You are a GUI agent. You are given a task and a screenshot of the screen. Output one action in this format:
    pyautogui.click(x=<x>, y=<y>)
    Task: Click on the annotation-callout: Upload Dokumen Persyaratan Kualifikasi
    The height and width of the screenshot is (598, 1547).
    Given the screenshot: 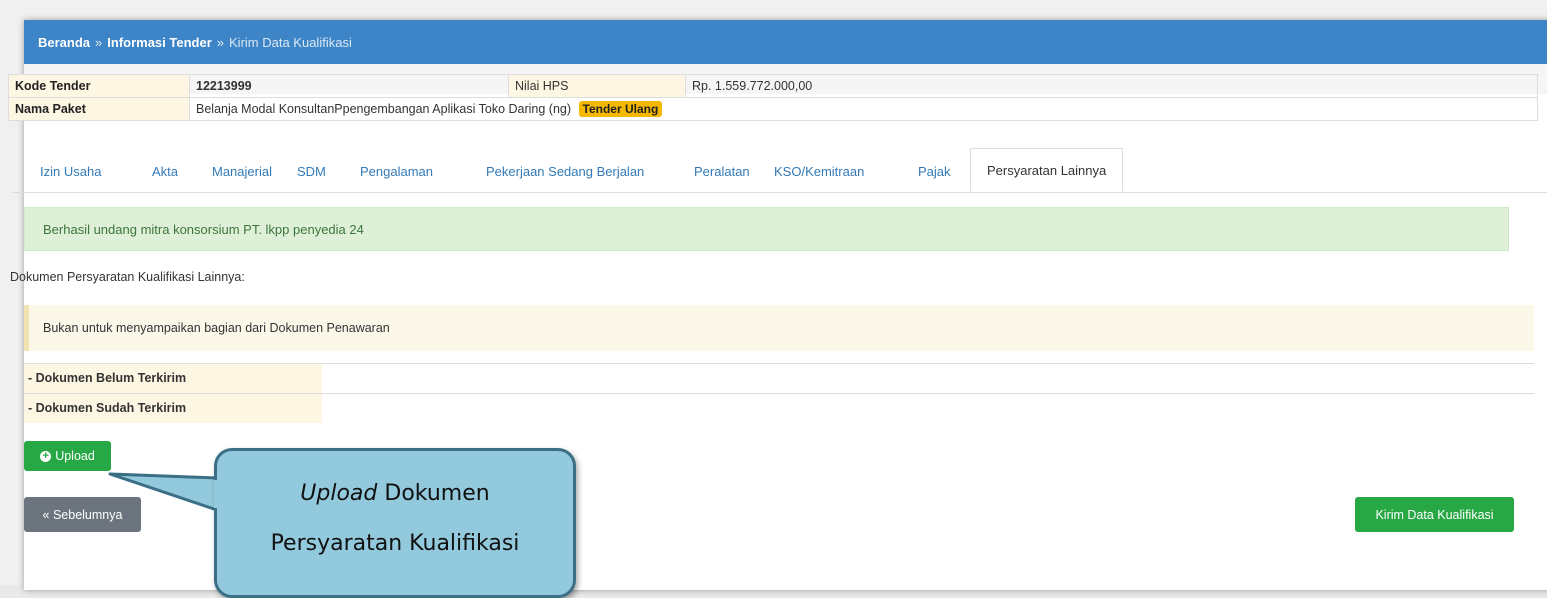 What is the action you would take?
    pyautogui.click(x=395, y=523)
    